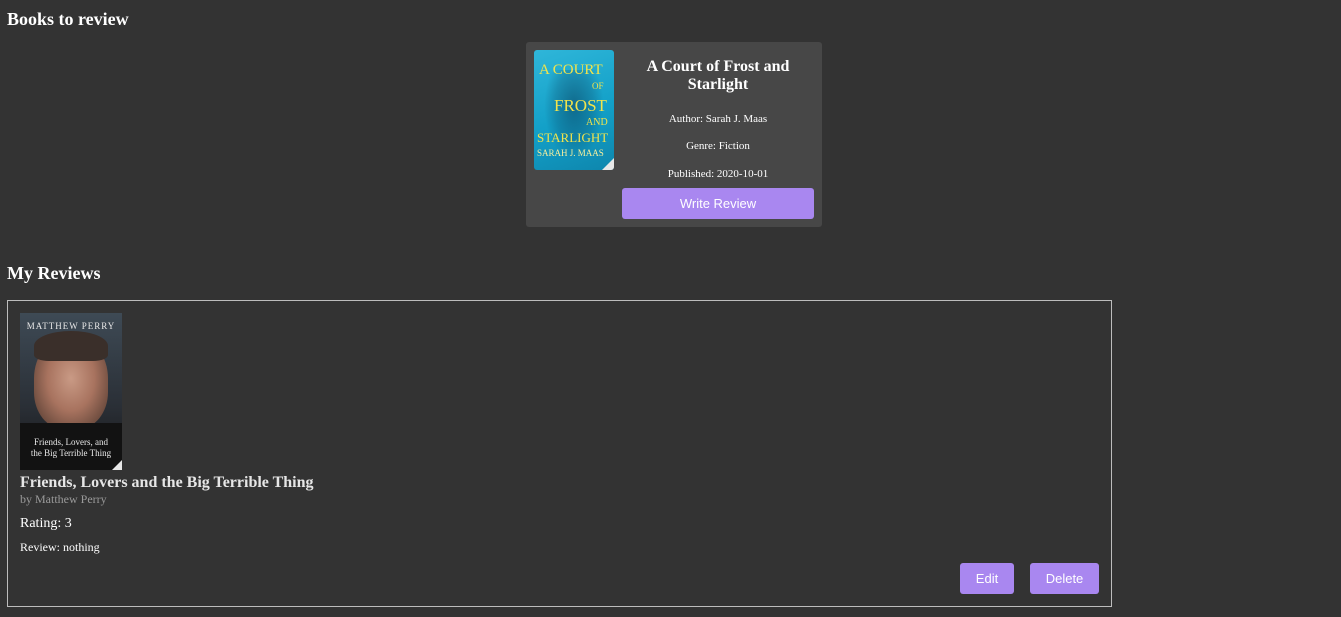 The height and width of the screenshot is (617, 1341). What do you see at coordinates (71, 453) in the screenshot?
I see `cover-title-line: the Big Terrible Thing` at bounding box center [71, 453].